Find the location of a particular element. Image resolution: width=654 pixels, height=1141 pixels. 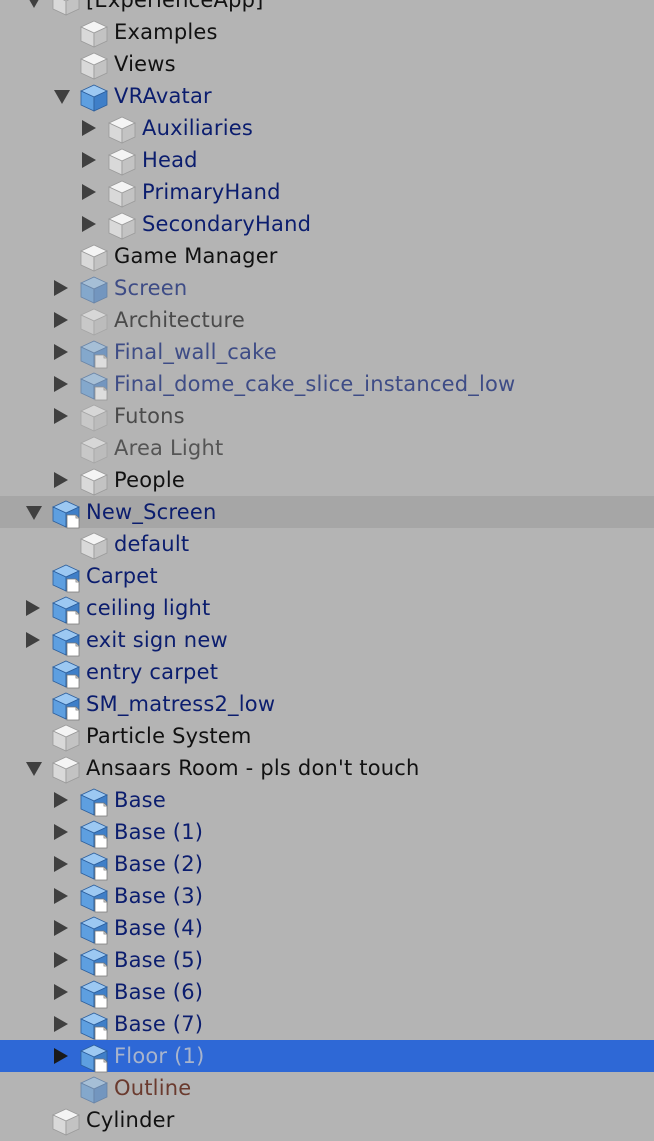

hierarchy-row-base-5: Base (5) is located at coordinates (327, 960).